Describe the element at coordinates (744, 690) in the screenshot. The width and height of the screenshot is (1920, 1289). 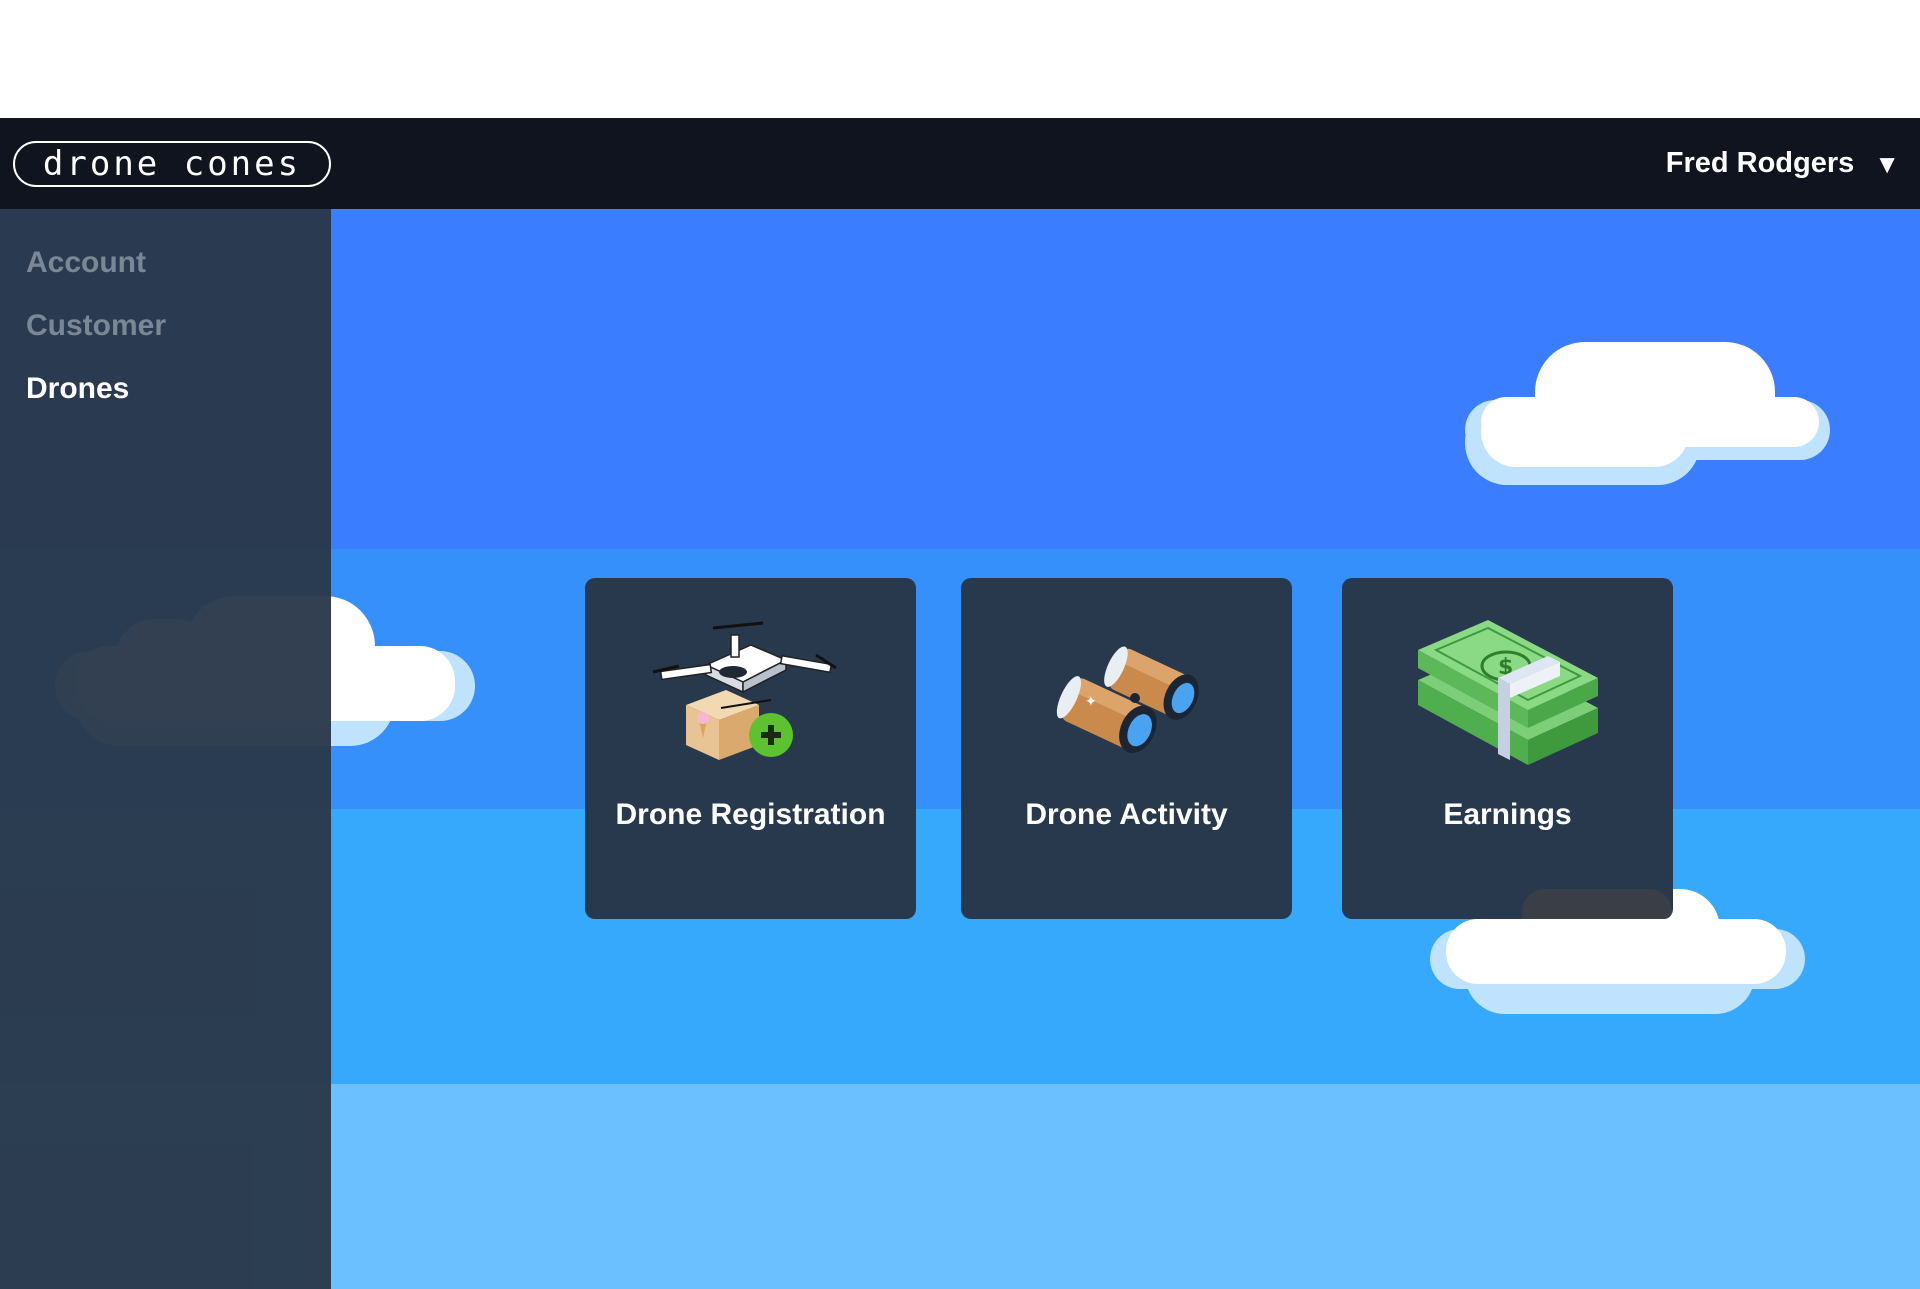
I see `drone-package-plus-icon` at that location.